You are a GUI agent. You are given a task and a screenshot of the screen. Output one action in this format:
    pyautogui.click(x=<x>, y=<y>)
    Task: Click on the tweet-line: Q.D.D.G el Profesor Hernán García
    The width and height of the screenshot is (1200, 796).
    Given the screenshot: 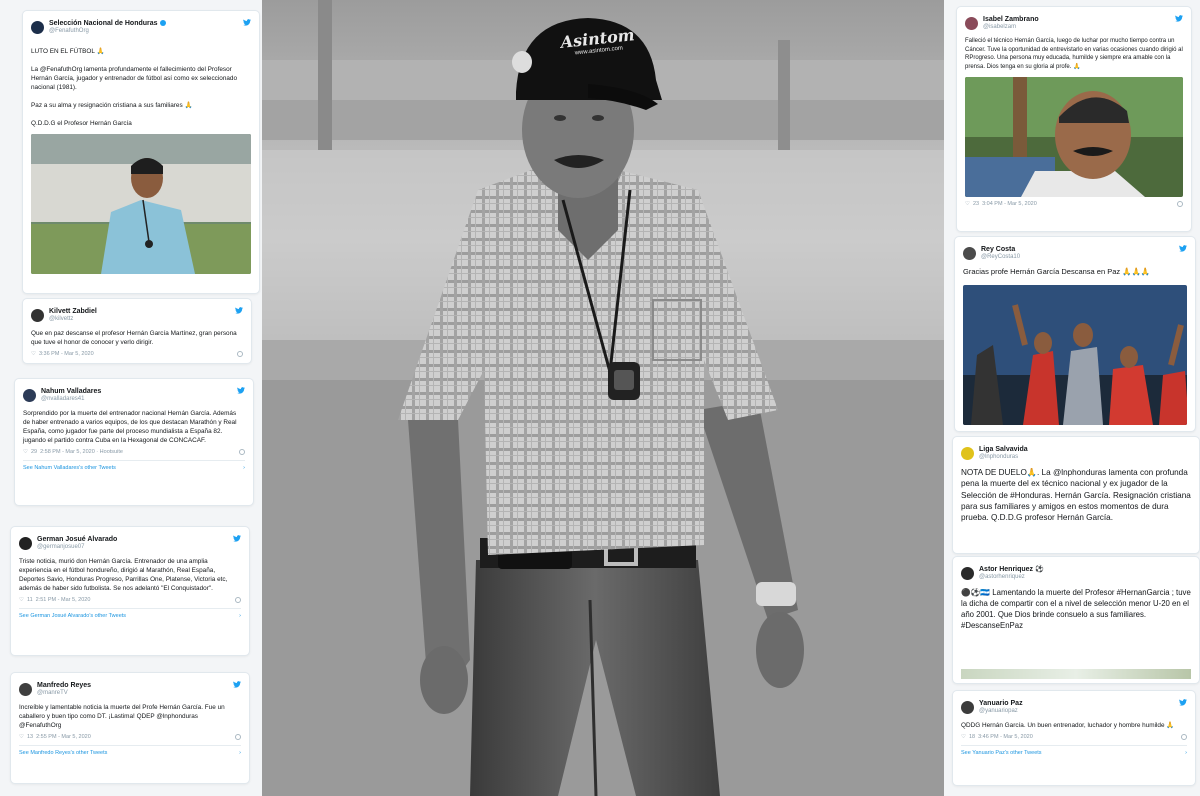 What is the action you would take?
    pyautogui.click(x=81, y=123)
    